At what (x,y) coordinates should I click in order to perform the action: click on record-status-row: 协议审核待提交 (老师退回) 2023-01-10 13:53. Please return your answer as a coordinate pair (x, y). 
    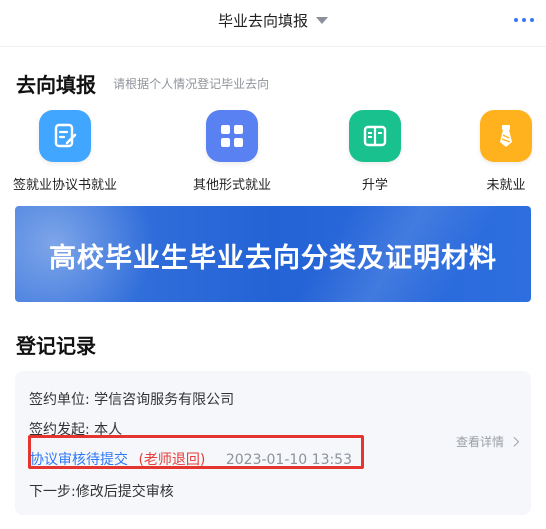
    Looking at the image, I should click on (191, 459).